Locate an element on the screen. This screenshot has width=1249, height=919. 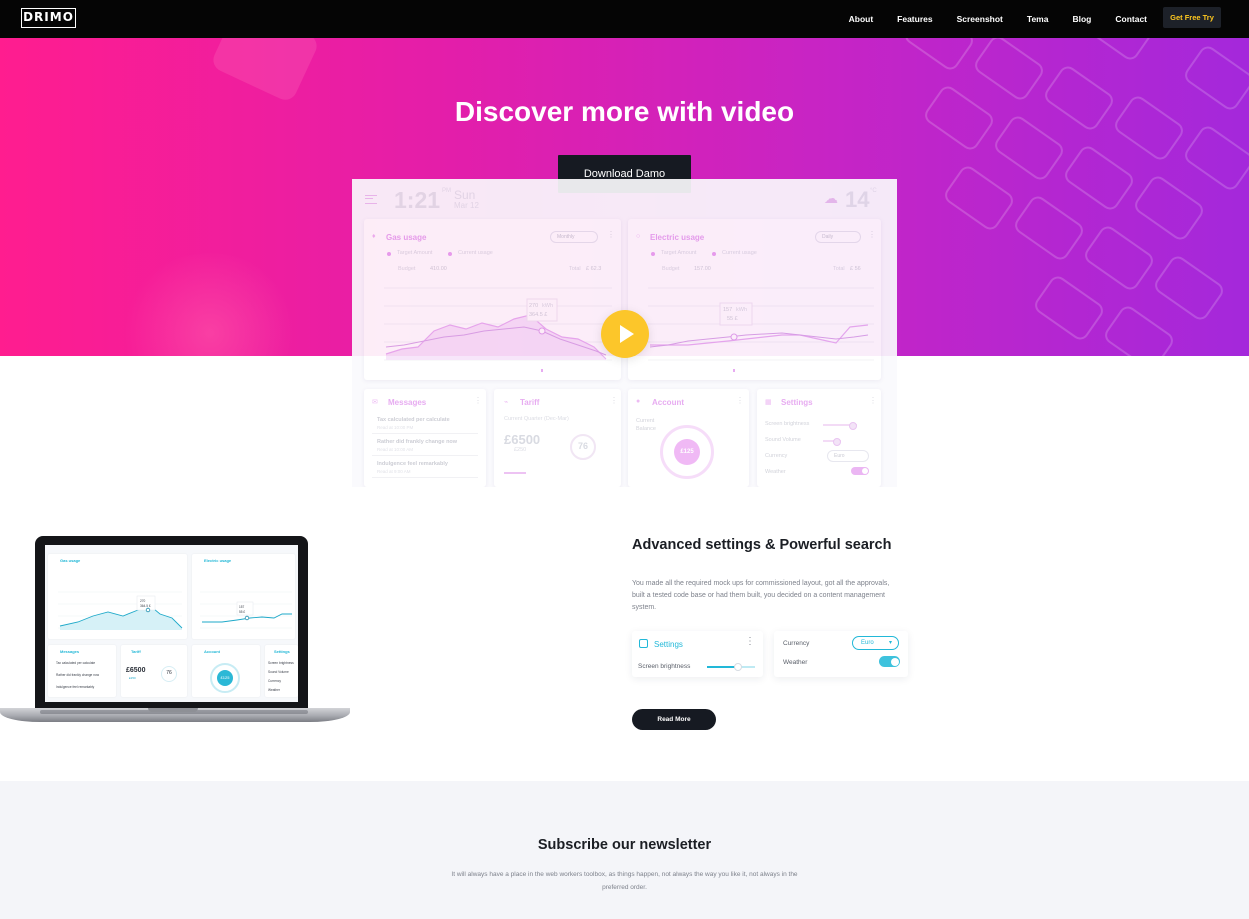
laptop-tariff-amount: £6500 is located at coordinates (136, 670).